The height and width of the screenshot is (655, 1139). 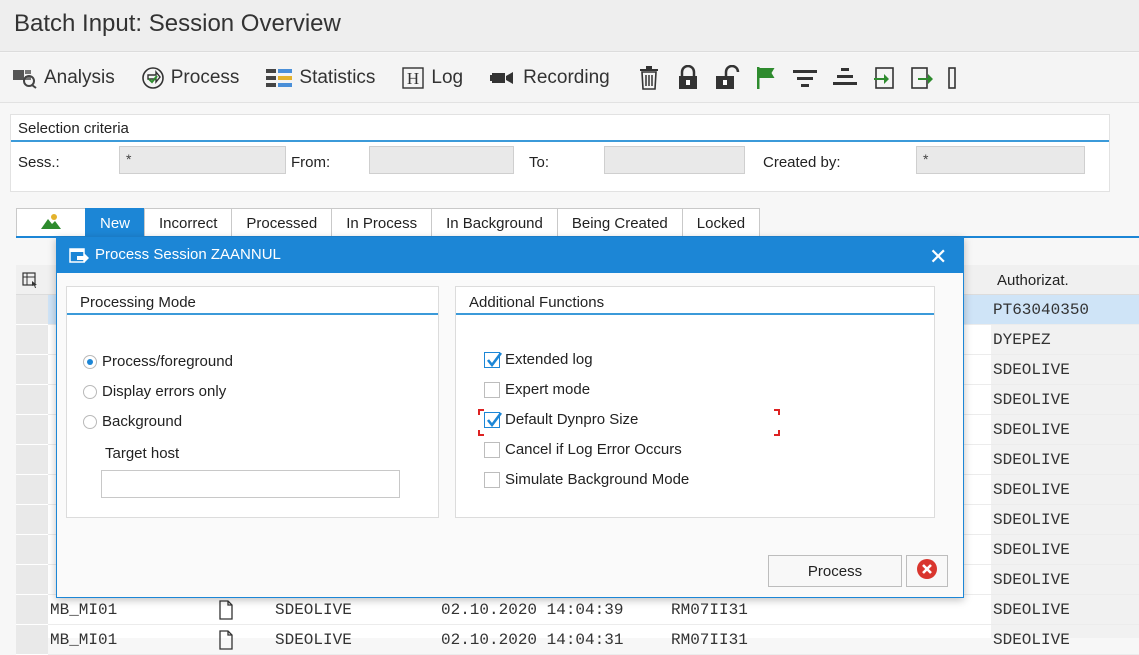 I want to click on authorizat-column-header: Authorizat., so click(x=1065, y=280).